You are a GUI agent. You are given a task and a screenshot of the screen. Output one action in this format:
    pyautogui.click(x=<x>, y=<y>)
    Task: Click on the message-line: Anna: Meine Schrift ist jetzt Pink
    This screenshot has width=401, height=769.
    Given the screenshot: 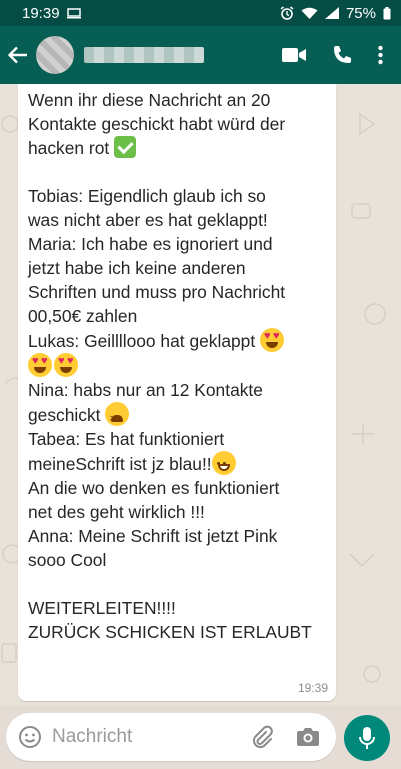 What is the action you would take?
    pyautogui.click(x=153, y=536)
    